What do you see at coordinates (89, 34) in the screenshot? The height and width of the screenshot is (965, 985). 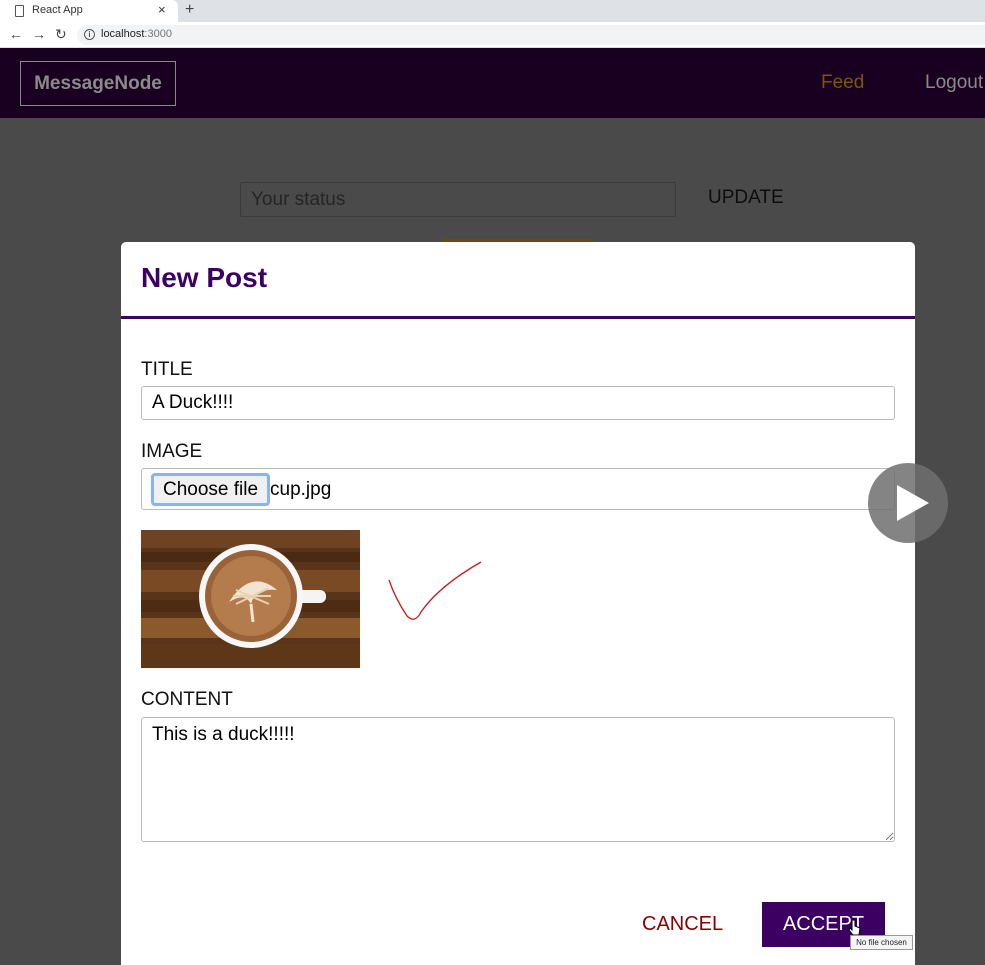 I see `info-icon: i` at bounding box center [89, 34].